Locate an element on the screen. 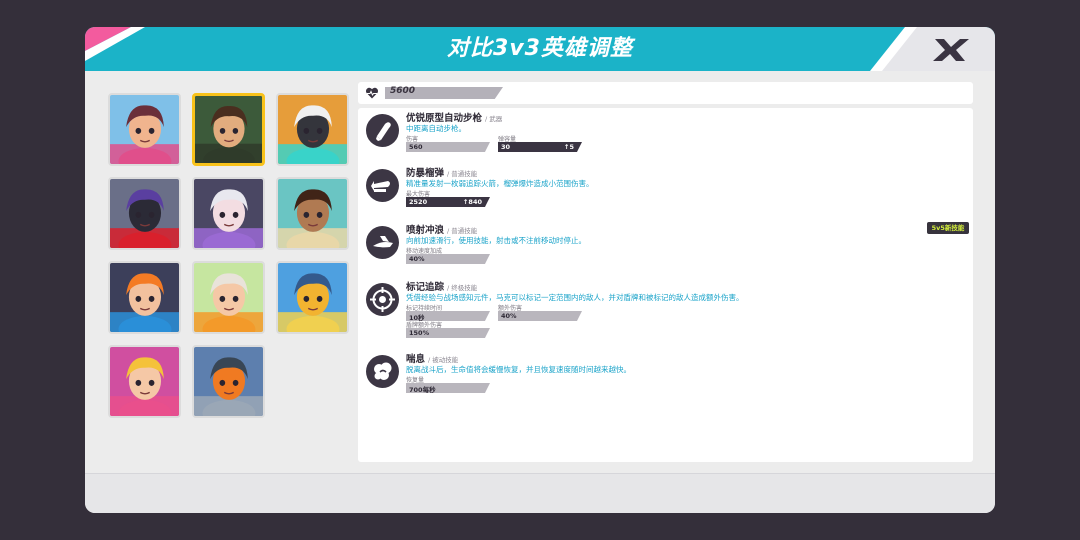 This screenshot has width=1080, height=540. skill-name: 标记追踪 / 终极技能 is located at coordinates (442, 287).